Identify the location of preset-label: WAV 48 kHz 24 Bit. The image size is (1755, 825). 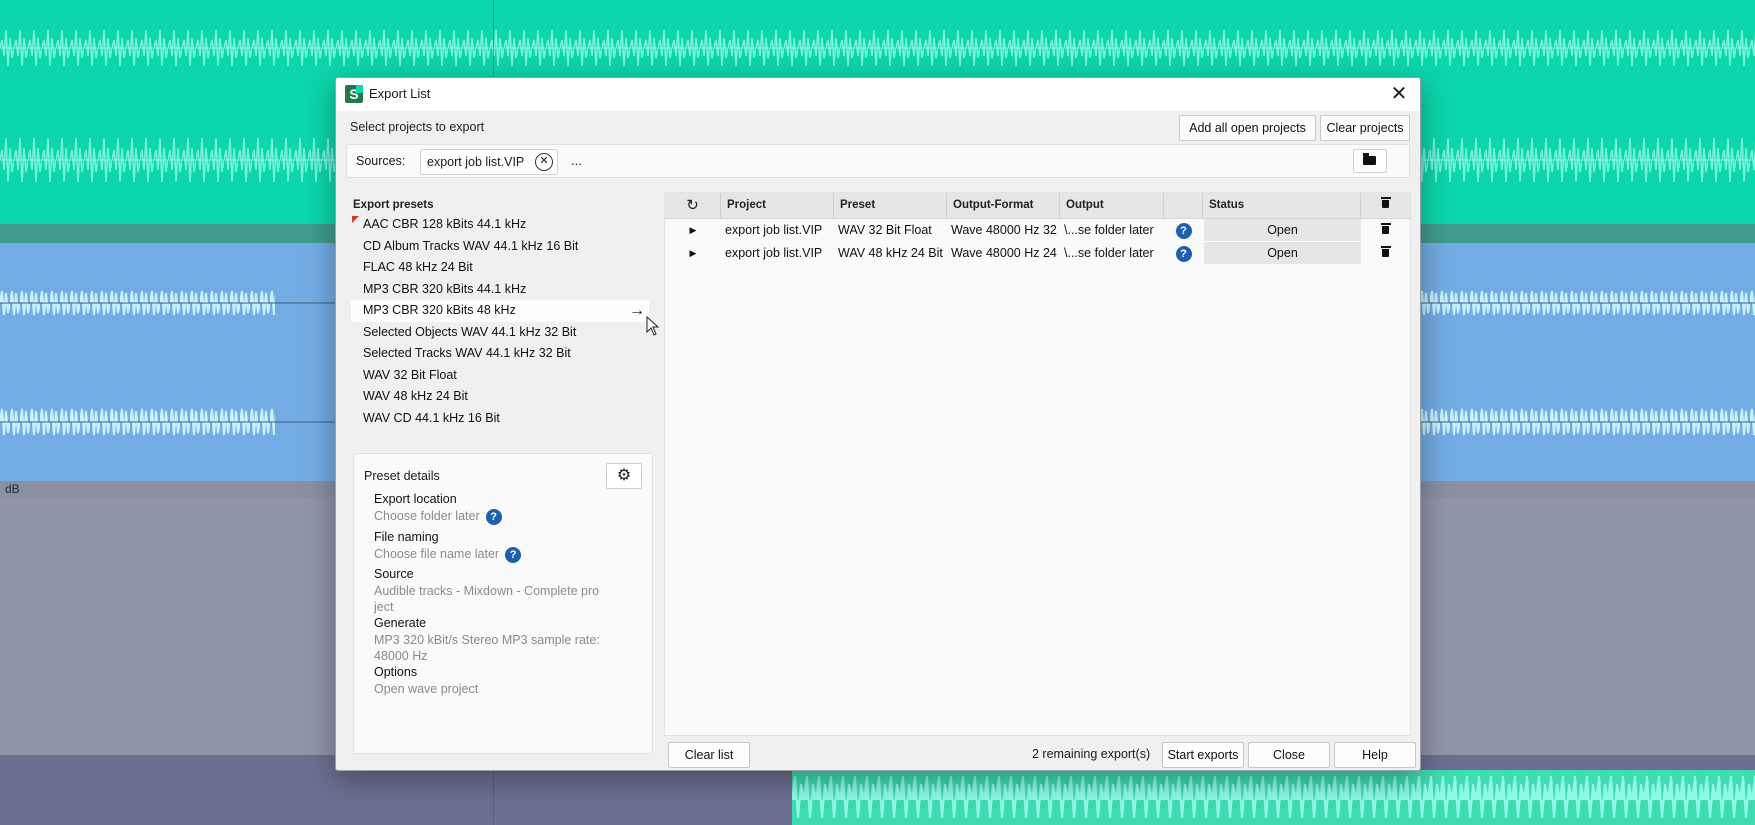
(415, 396).